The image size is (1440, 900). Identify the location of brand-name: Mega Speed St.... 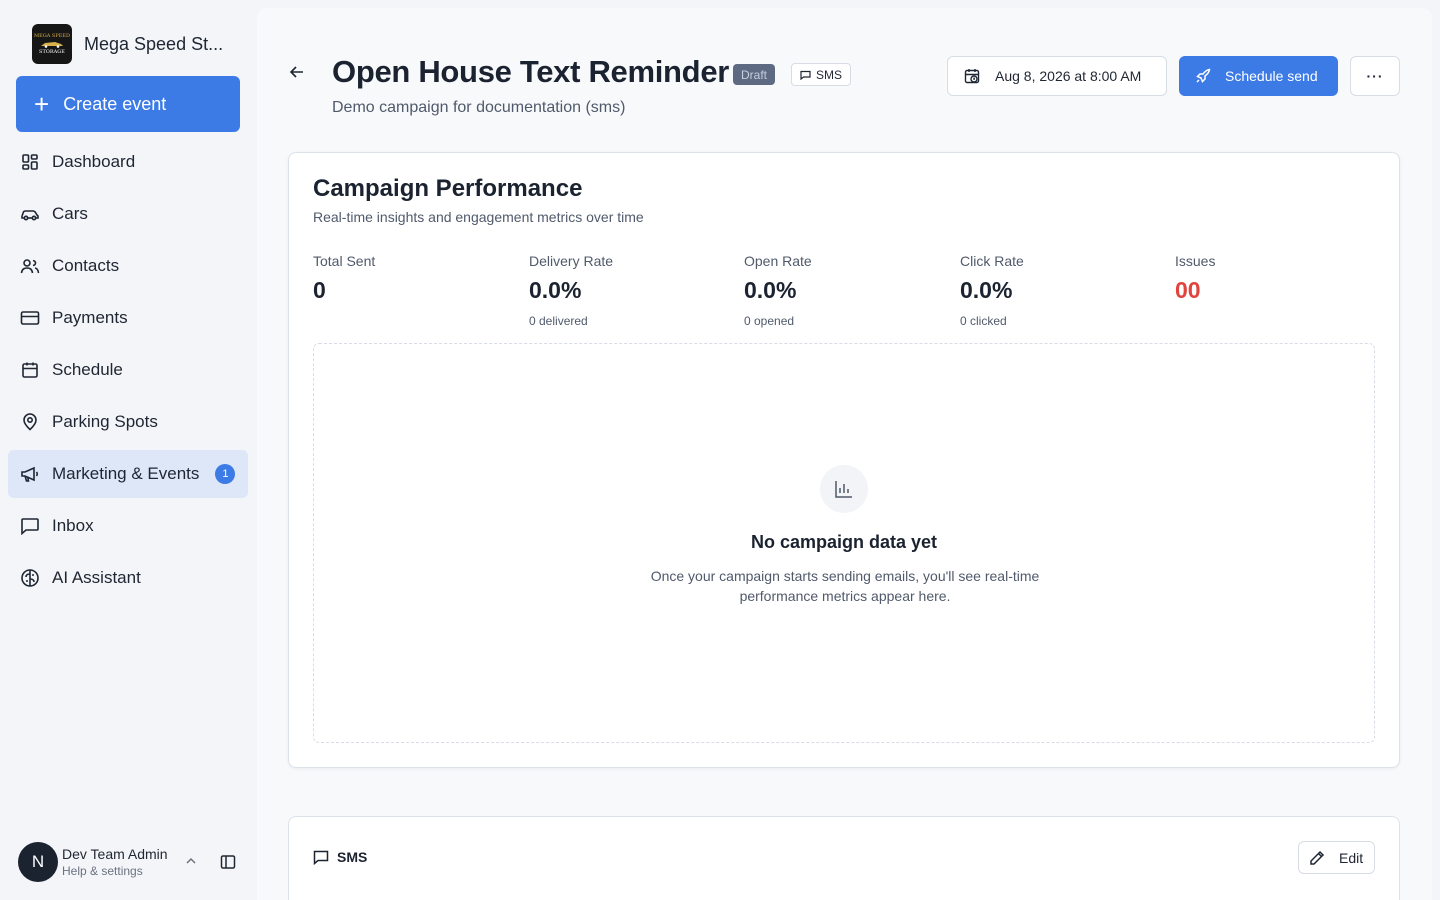
(154, 43).